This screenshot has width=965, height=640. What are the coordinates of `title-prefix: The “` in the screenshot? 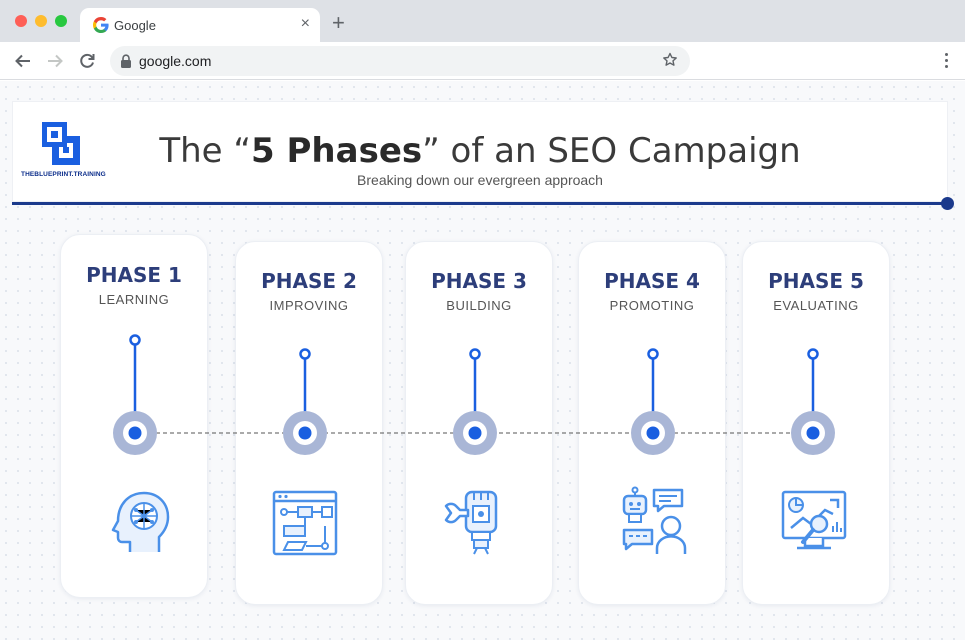 It's located at (205, 151).